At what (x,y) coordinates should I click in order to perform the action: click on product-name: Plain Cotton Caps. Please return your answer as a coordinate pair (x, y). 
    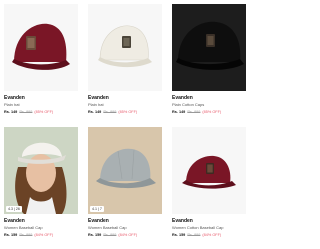
    Looking at the image, I should click on (188, 104).